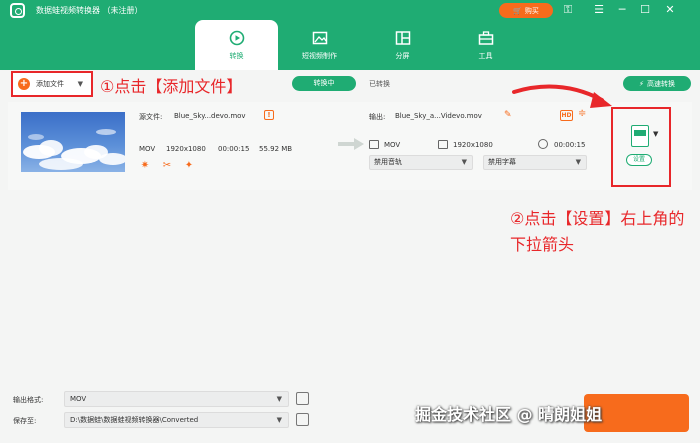 Image resolution: width=700 pixels, height=443 pixels. What do you see at coordinates (509, 414) in the screenshot?
I see `watermark: 掘金技术社区 @ 晴朗姐姐` at bounding box center [509, 414].